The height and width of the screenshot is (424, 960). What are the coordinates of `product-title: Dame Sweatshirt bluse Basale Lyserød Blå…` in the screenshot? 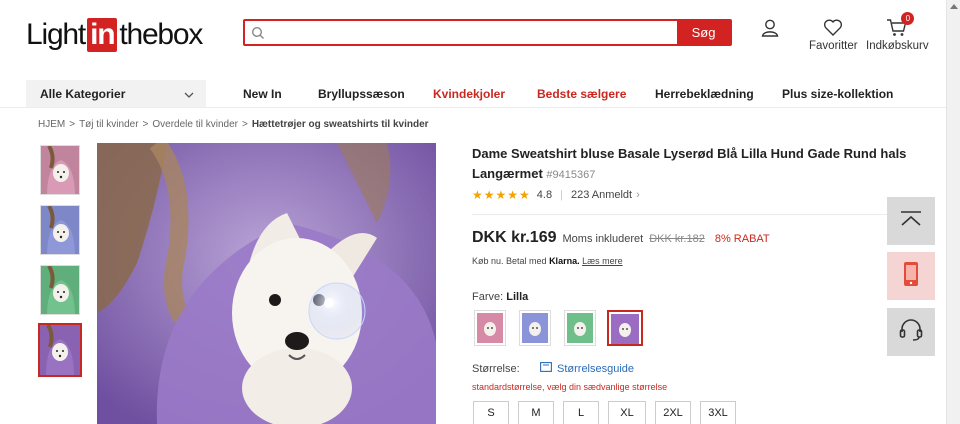 It's located at (691, 164).